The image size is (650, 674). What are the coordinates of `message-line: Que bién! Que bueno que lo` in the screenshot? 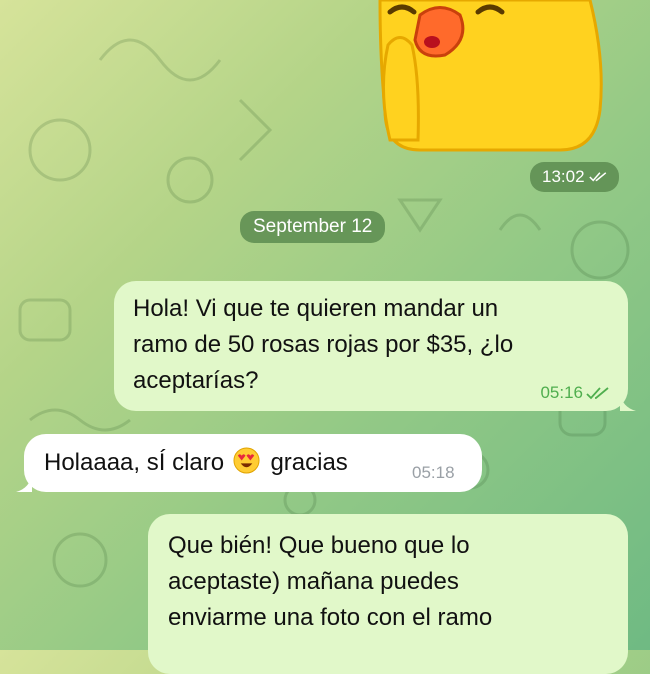 It's located at (319, 545).